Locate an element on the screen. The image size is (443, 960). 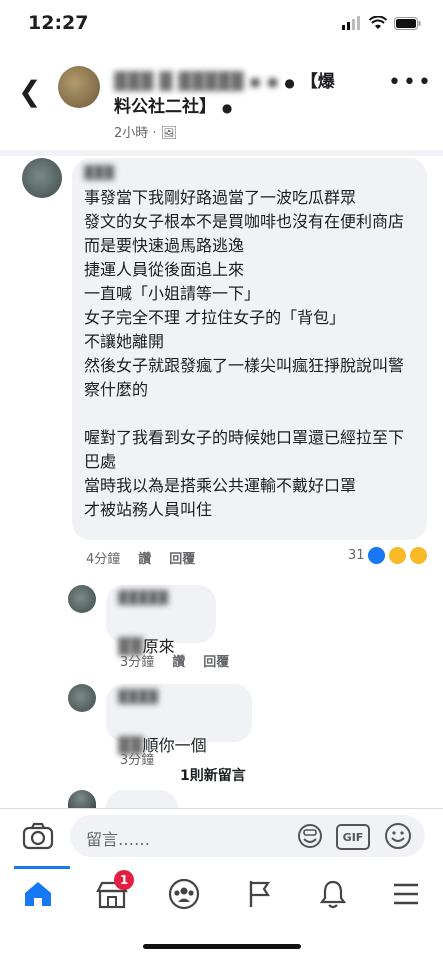
groups-icon is located at coordinates (184, 894).